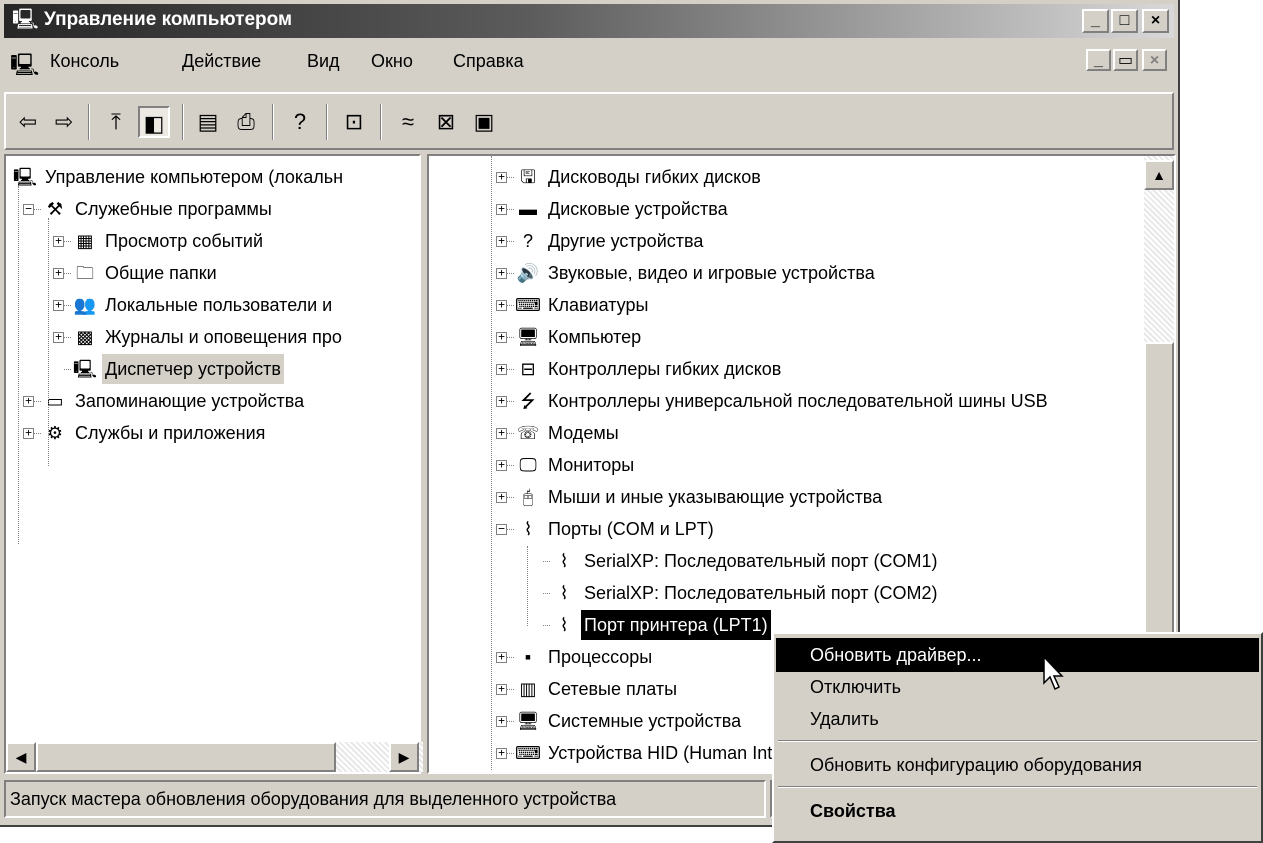  What do you see at coordinates (408, 122) in the screenshot?
I see `disconnect-icon: ≈` at bounding box center [408, 122].